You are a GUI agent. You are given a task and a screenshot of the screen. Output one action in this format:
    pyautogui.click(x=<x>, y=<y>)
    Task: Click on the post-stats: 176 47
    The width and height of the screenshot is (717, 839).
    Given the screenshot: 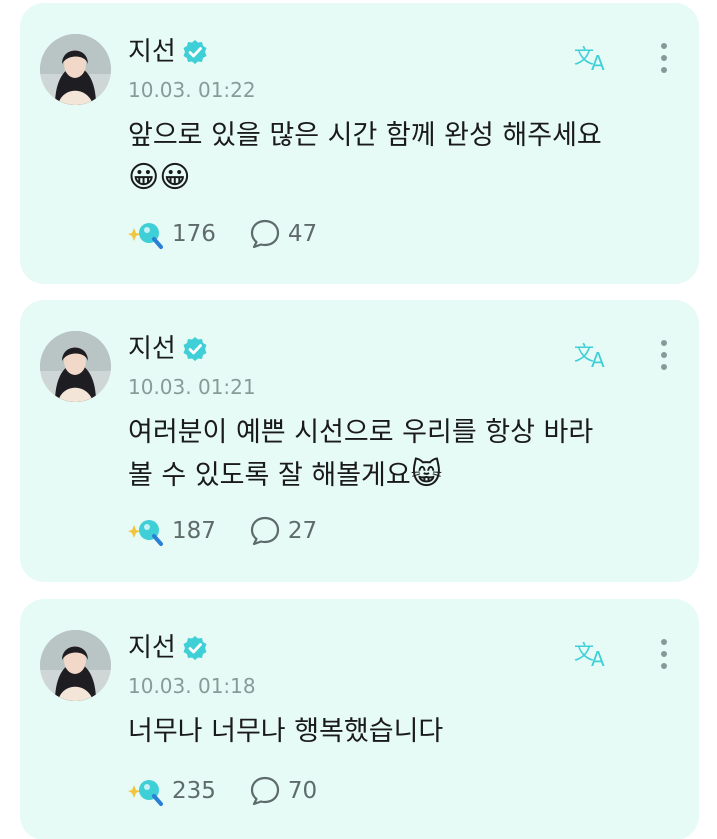 What is the action you would take?
    pyautogui.click(x=222, y=234)
    